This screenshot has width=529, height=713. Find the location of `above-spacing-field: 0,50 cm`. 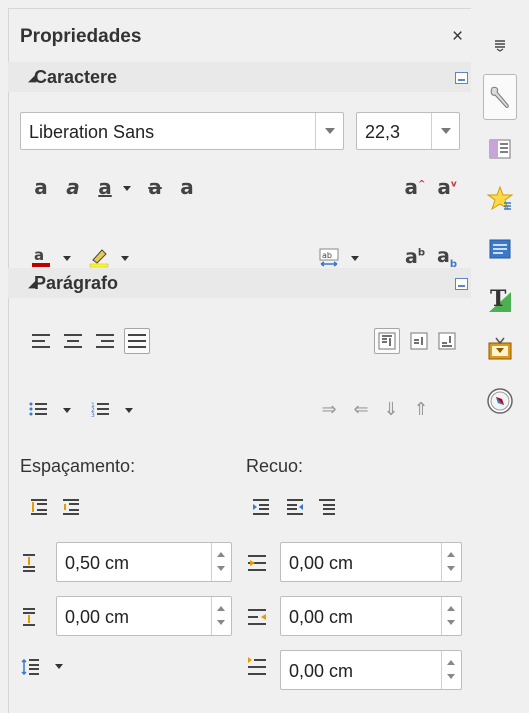

above-spacing-field: 0,50 cm is located at coordinates (144, 562).